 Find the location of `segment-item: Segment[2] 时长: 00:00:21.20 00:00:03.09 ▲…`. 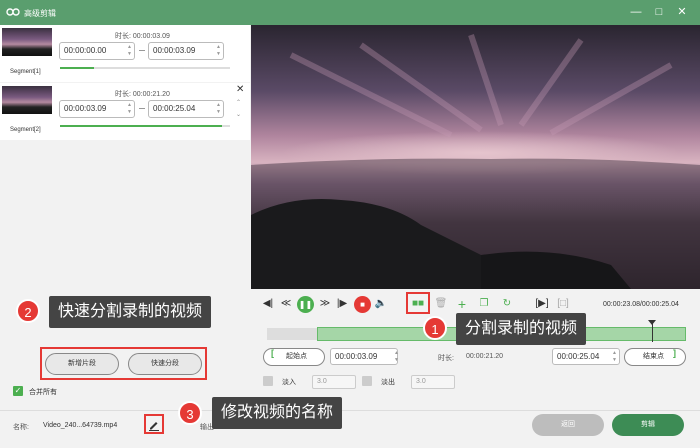

segment-item: Segment[2] 时长: 00:00:21.20 00:00:03.09 ▲… is located at coordinates (125, 111).